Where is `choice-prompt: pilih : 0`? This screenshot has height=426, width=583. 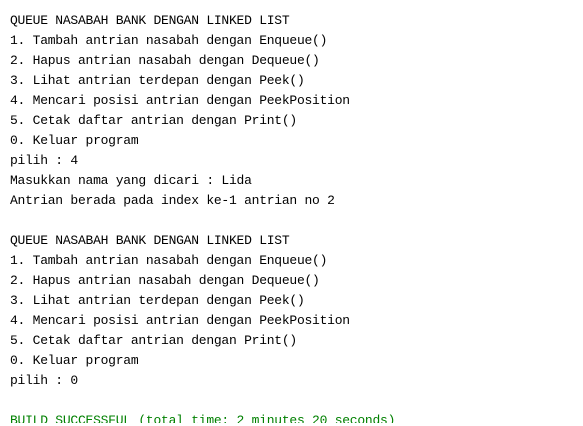 choice-prompt: pilih : 0 is located at coordinates (44, 380).